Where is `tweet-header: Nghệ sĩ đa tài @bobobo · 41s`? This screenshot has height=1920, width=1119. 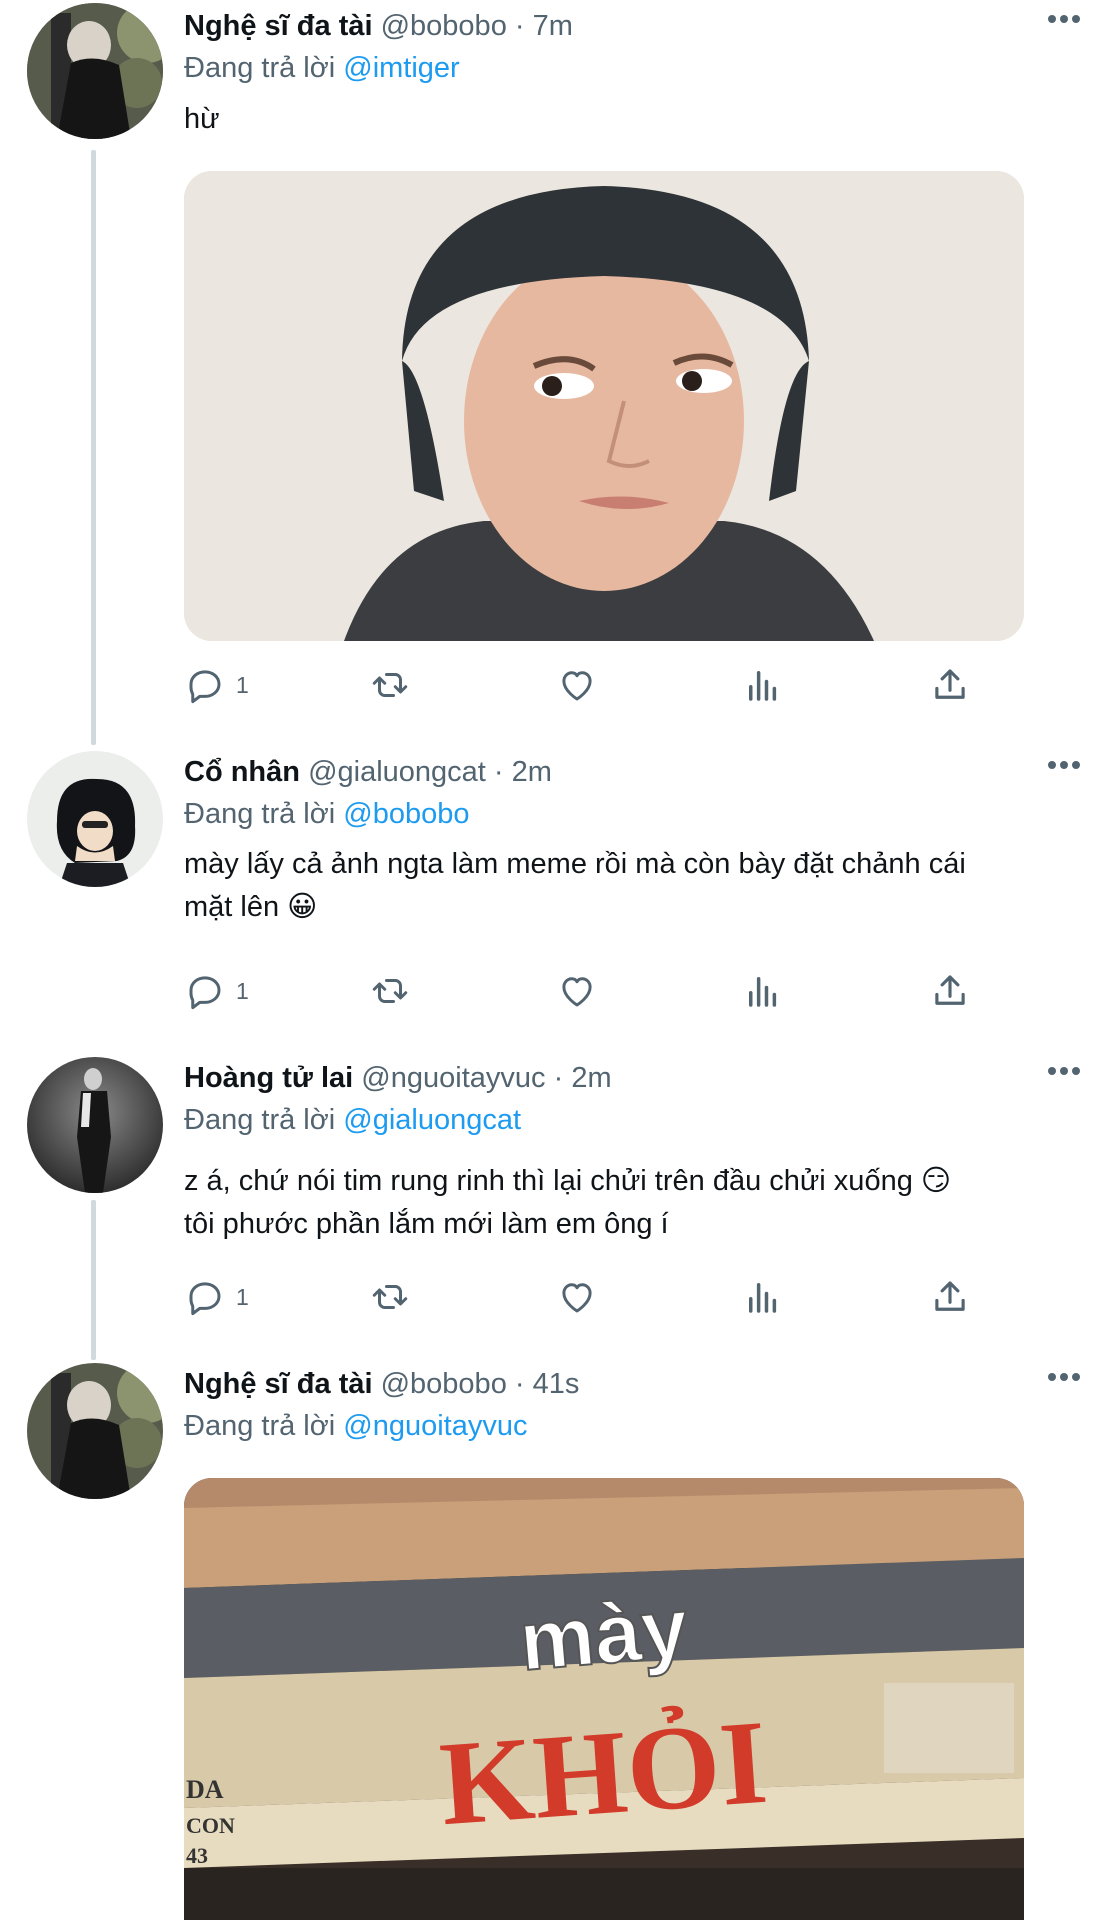 tweet-header: Nghệ sĩ đa tài @bobobo · 41s is located at coordinates (381, 1384).